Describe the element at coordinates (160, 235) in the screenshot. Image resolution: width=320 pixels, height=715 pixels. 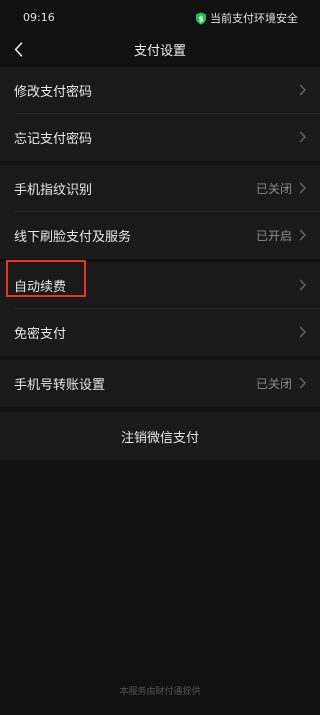
I see `menu-item-face-pay: 线下刷脸支付及服务 已开启` at that location.